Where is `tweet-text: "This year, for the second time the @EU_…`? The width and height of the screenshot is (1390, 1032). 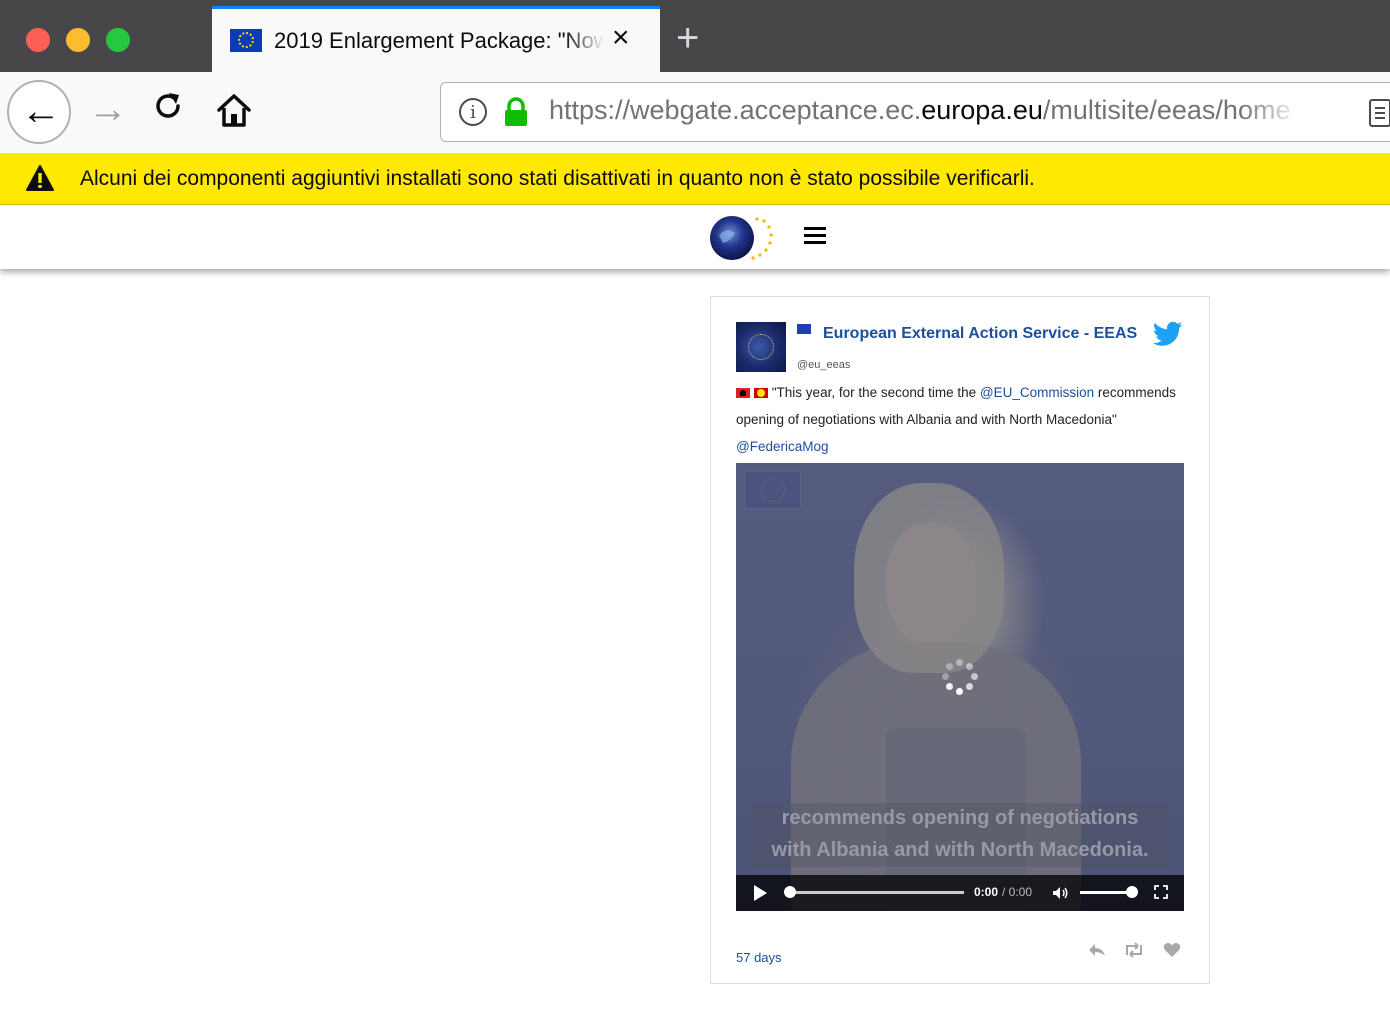 tweet-text: "This year, for the second time the @EU_… is located at coordinates (956, 419).